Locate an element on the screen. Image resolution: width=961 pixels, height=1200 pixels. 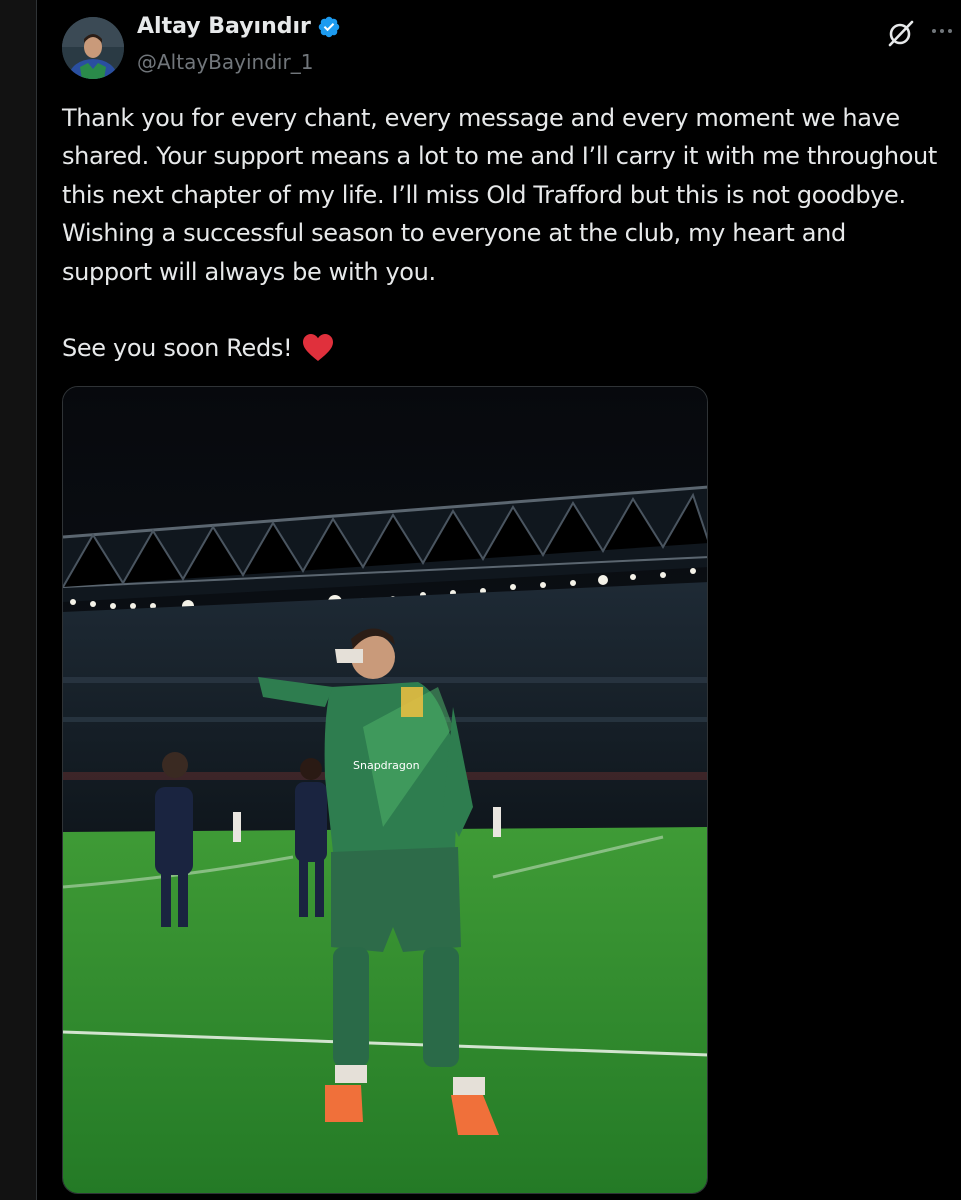
tweet-closing-line: See you soon Reds! is located at coordinates (502, 348).